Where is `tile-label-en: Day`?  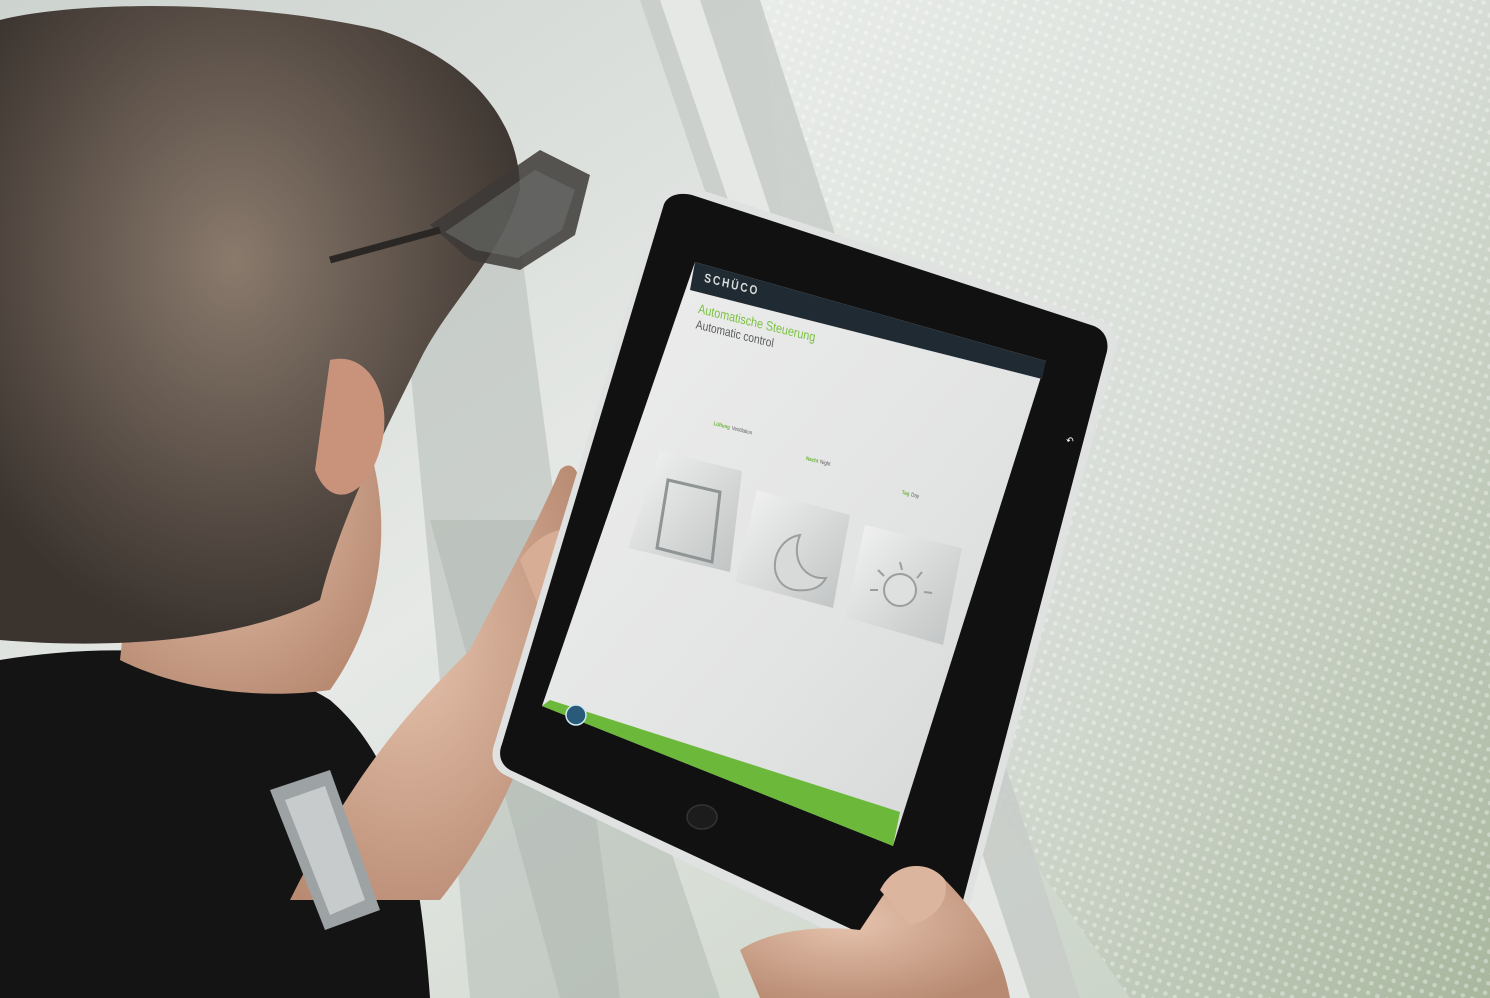
tile-label-en: Day is located at coordinates (915, 496).